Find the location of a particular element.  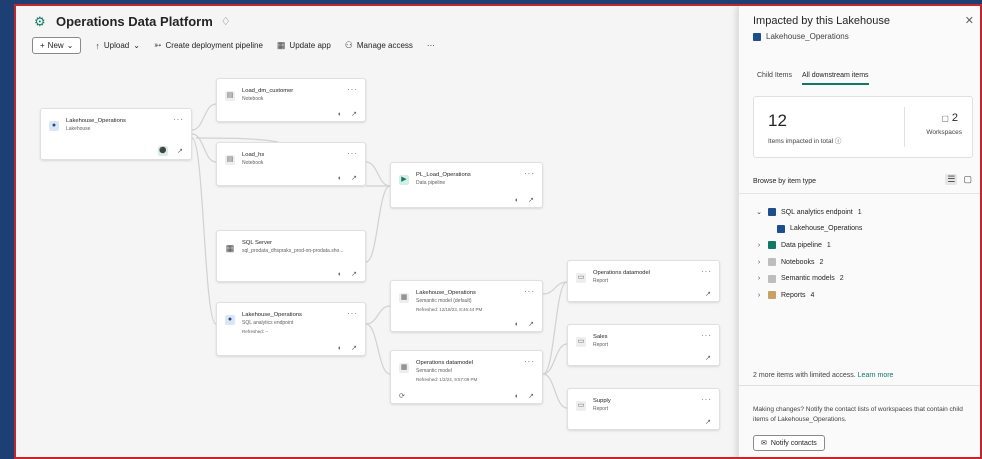

tab-all-downstream-items: All downstream items is located at coordinates (835, 78).